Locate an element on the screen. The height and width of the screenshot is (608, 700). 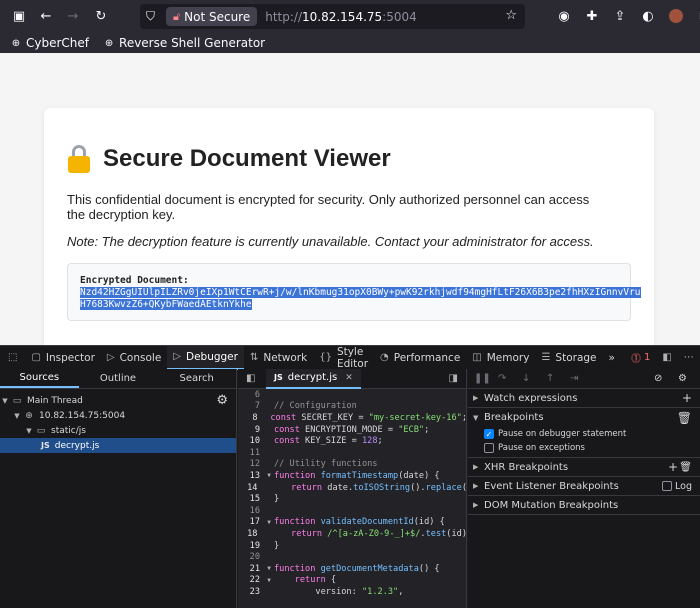
error-icon: ⓵ is located at coordinates (635, 359).